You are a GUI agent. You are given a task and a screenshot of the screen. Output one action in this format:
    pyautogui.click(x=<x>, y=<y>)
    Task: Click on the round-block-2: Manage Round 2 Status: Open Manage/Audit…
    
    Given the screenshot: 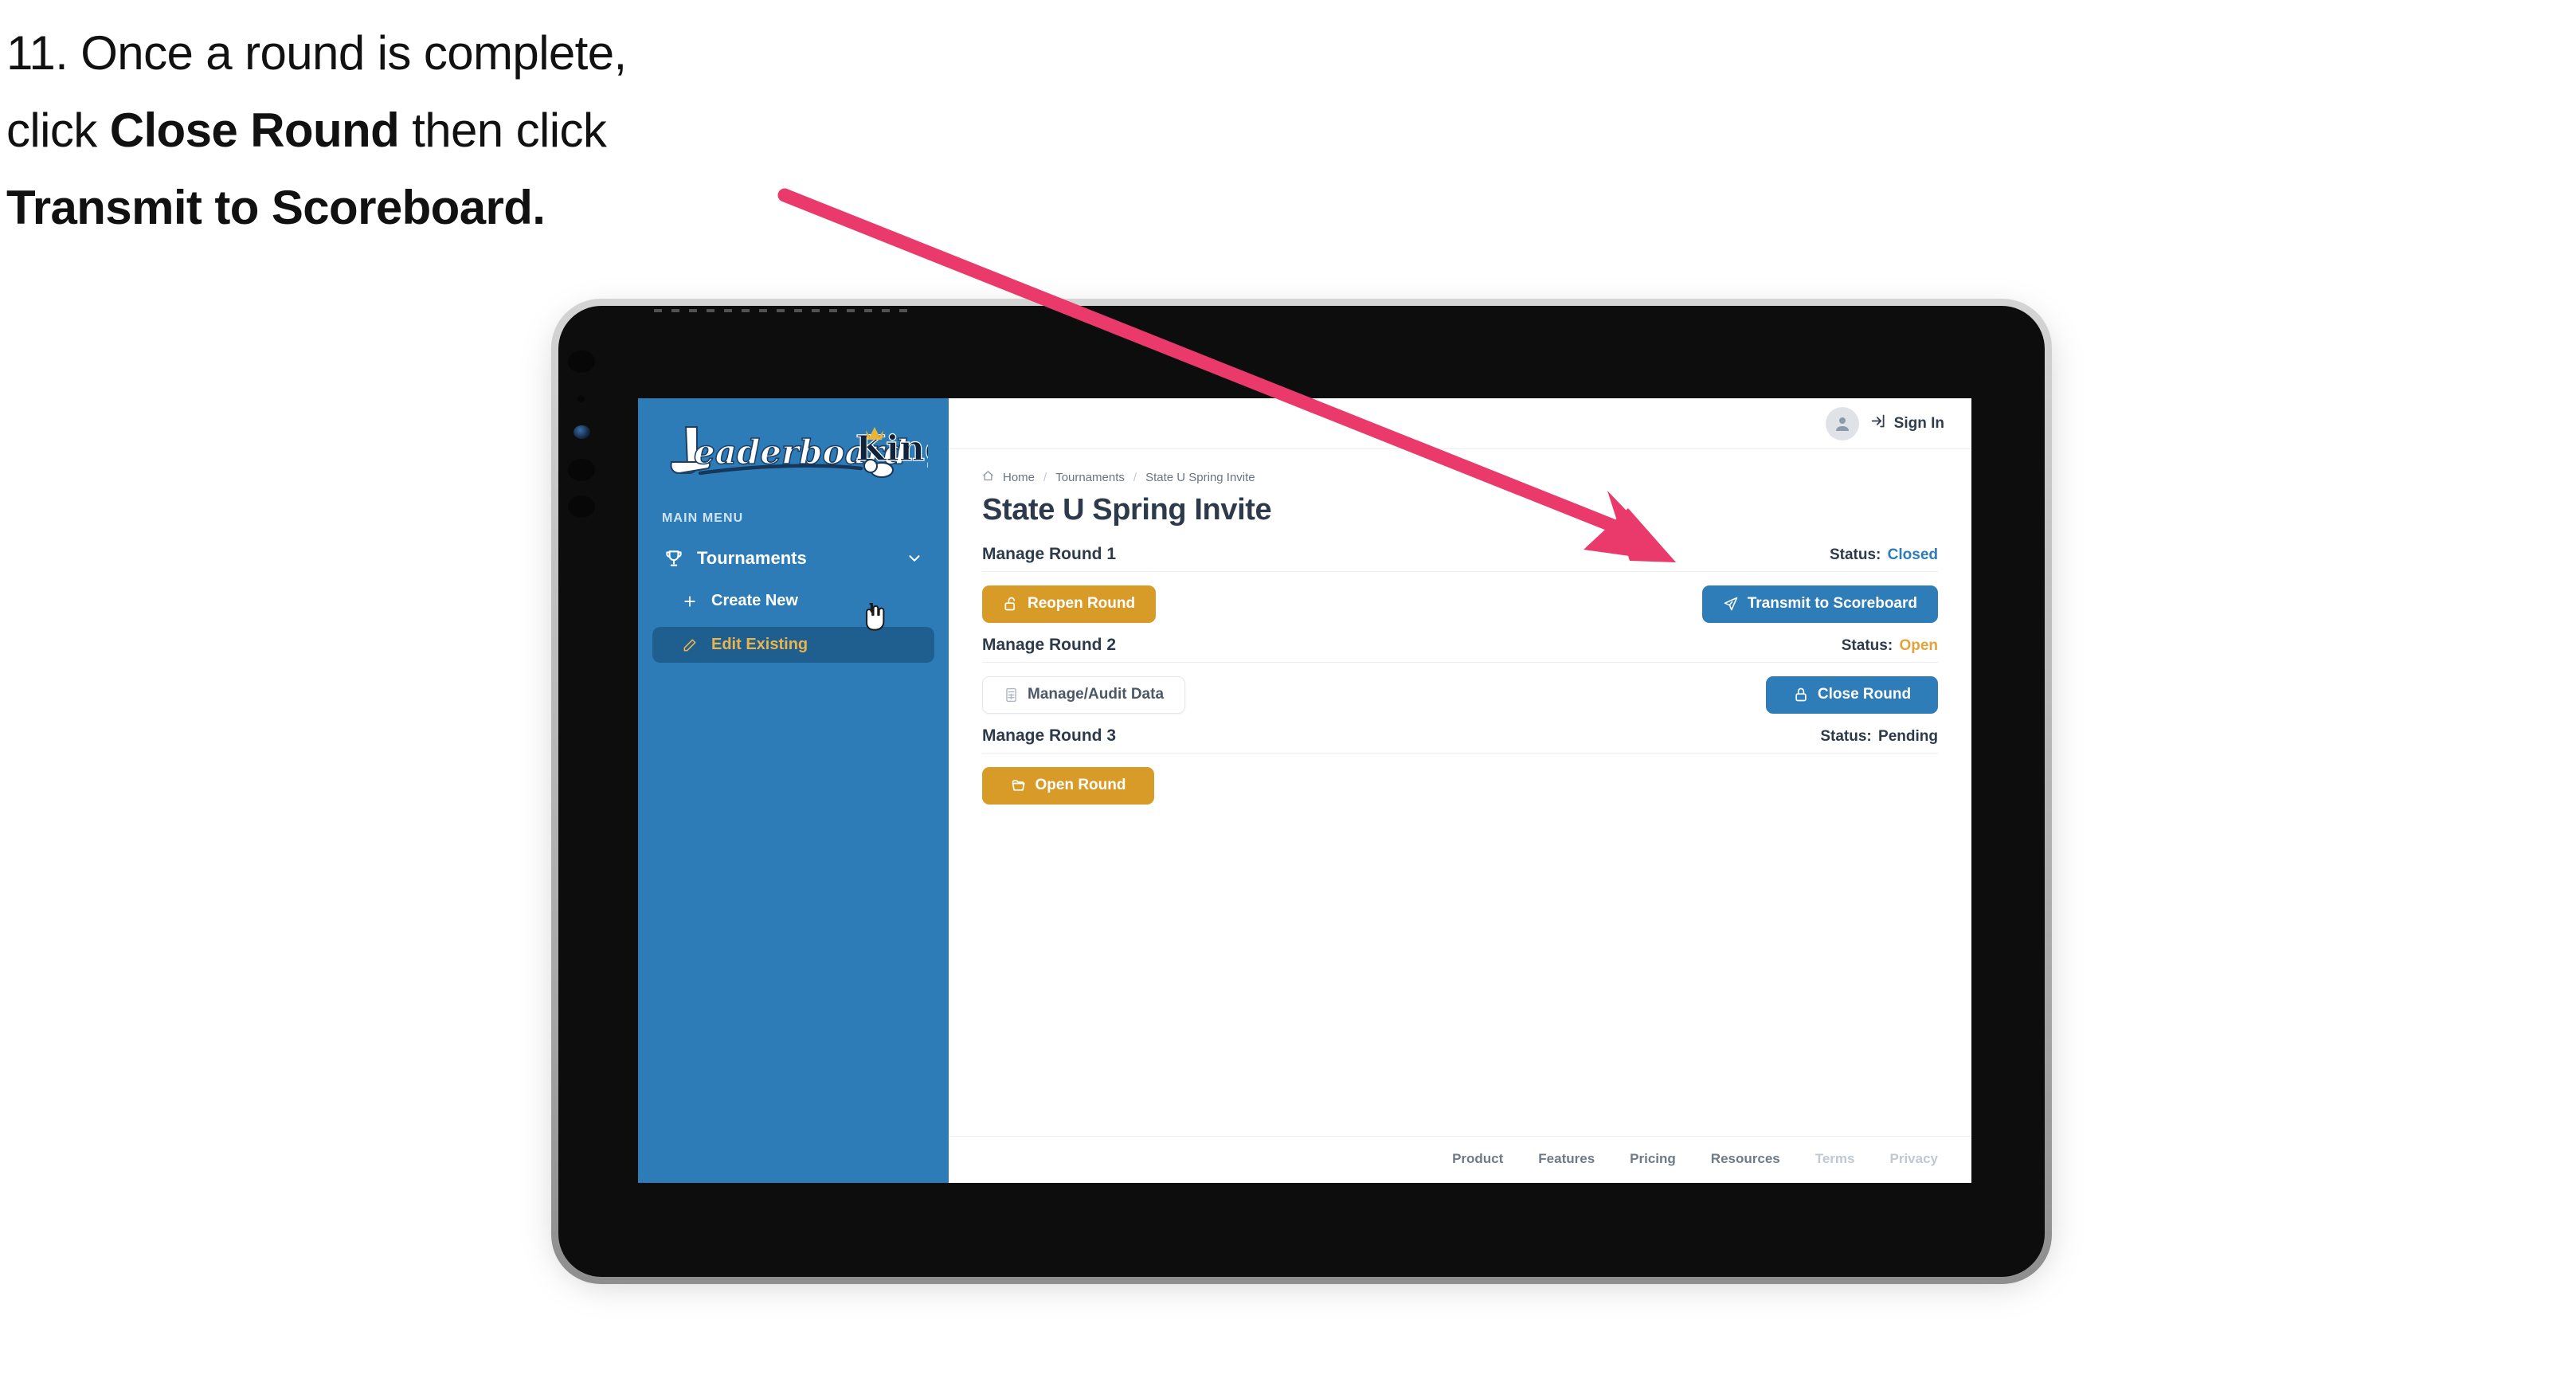 What is the action you would take?
    pyautogui.click(x=1460, y=675)
    